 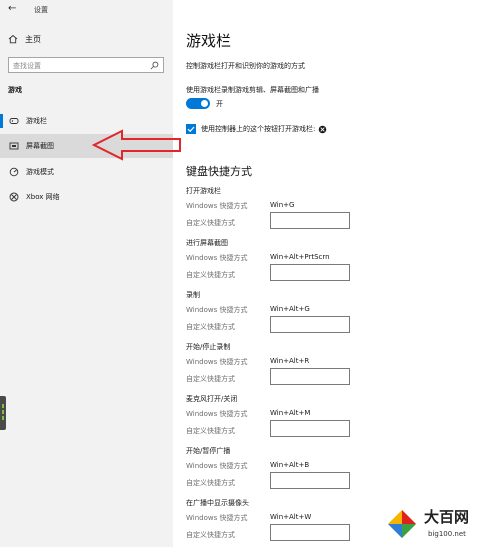 I want to click on toggle-state-label: 开, so click(x=219, y=104).